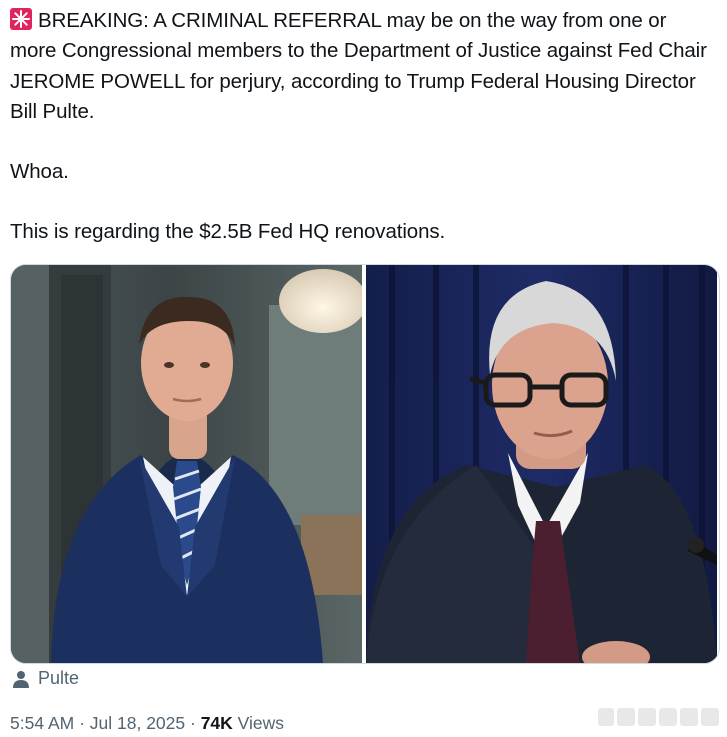 Image resolution: width=727 pixels, height=737 pixels. I want to click on media-tag: Pulte, so click(45, 678).